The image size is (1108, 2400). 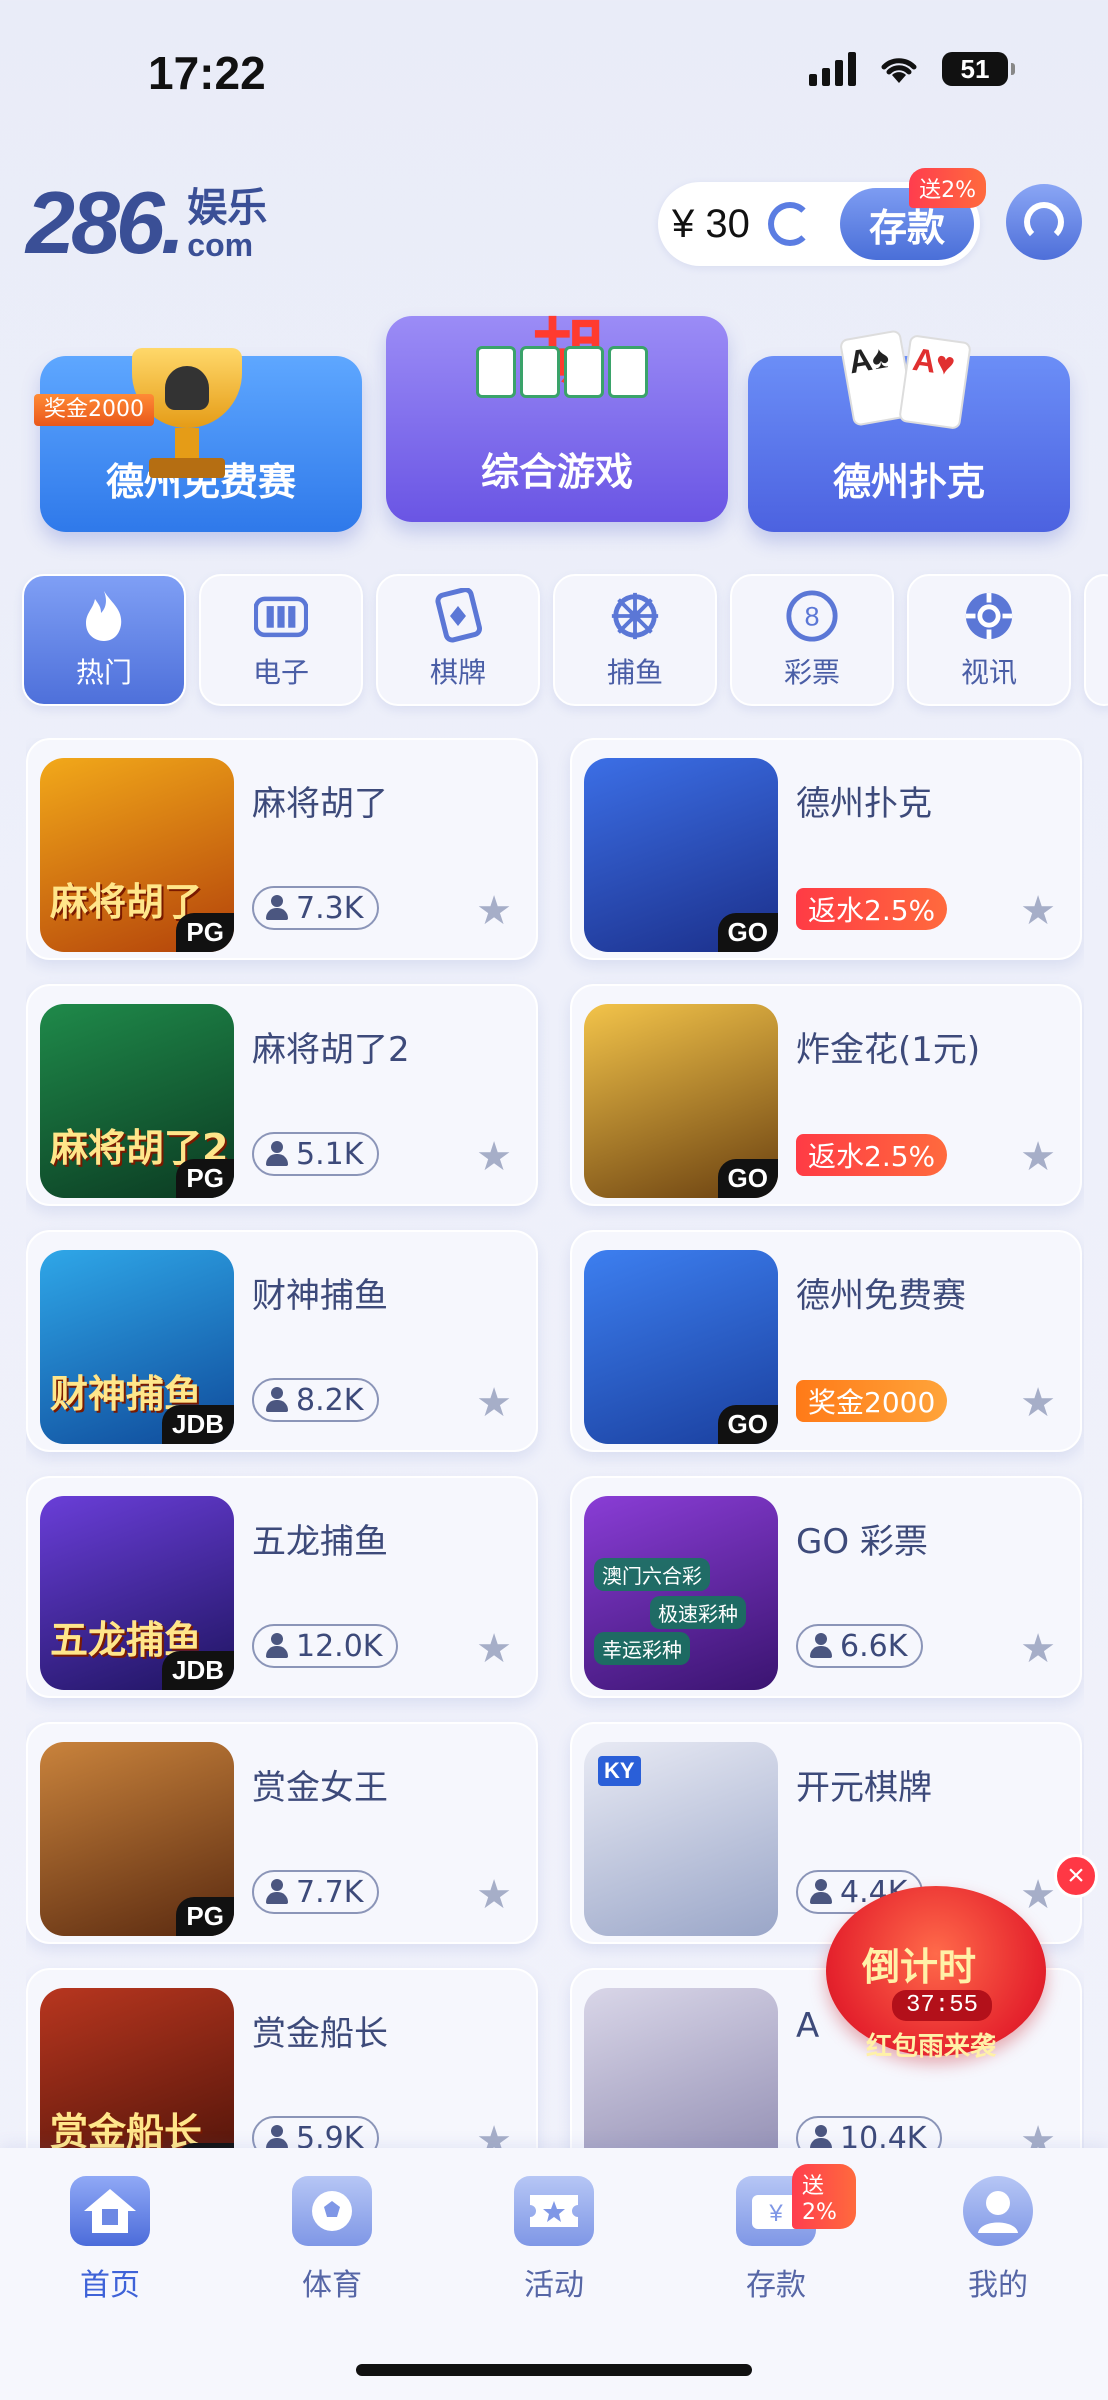 I want to click on nav-profile: 我的, so click(x=998, y=2240).